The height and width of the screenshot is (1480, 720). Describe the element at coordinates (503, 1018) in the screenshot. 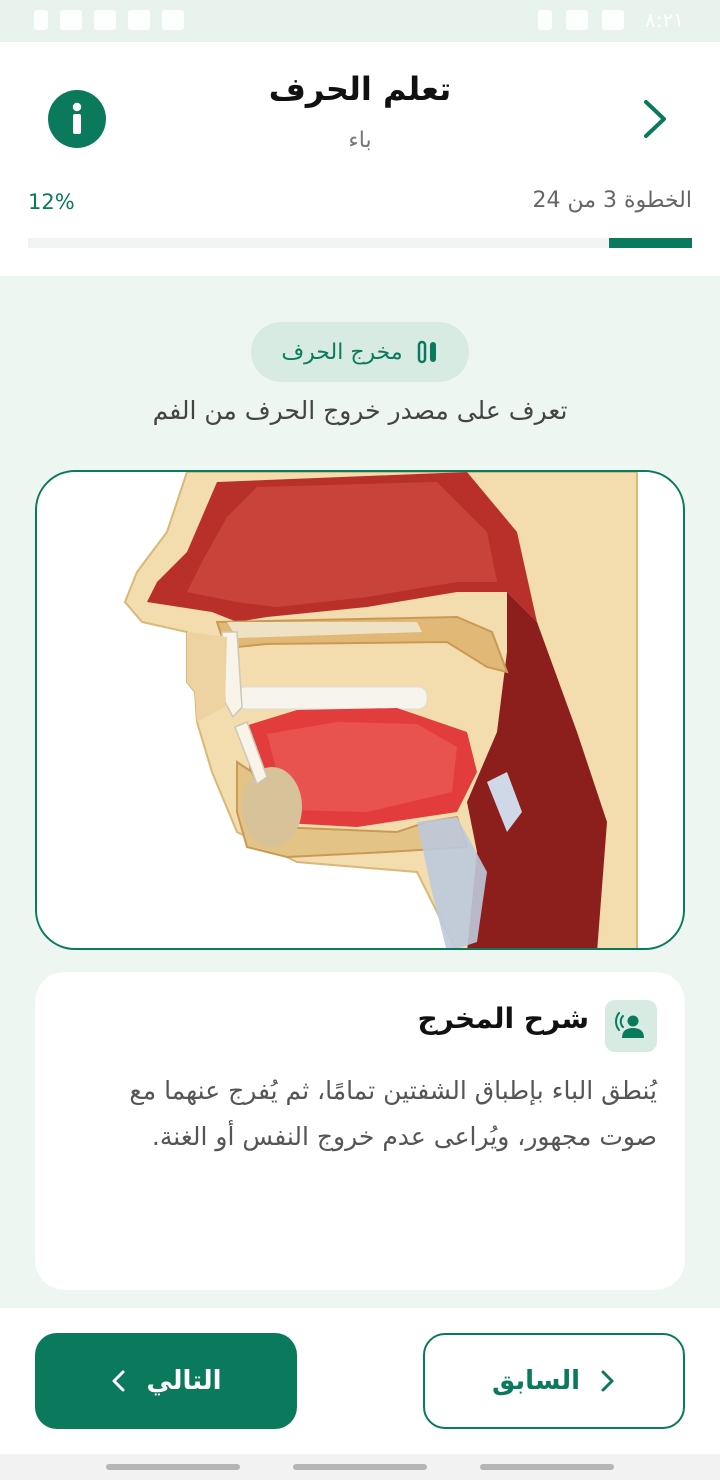

I see `explanation-title: شرح المخرج` at that location.